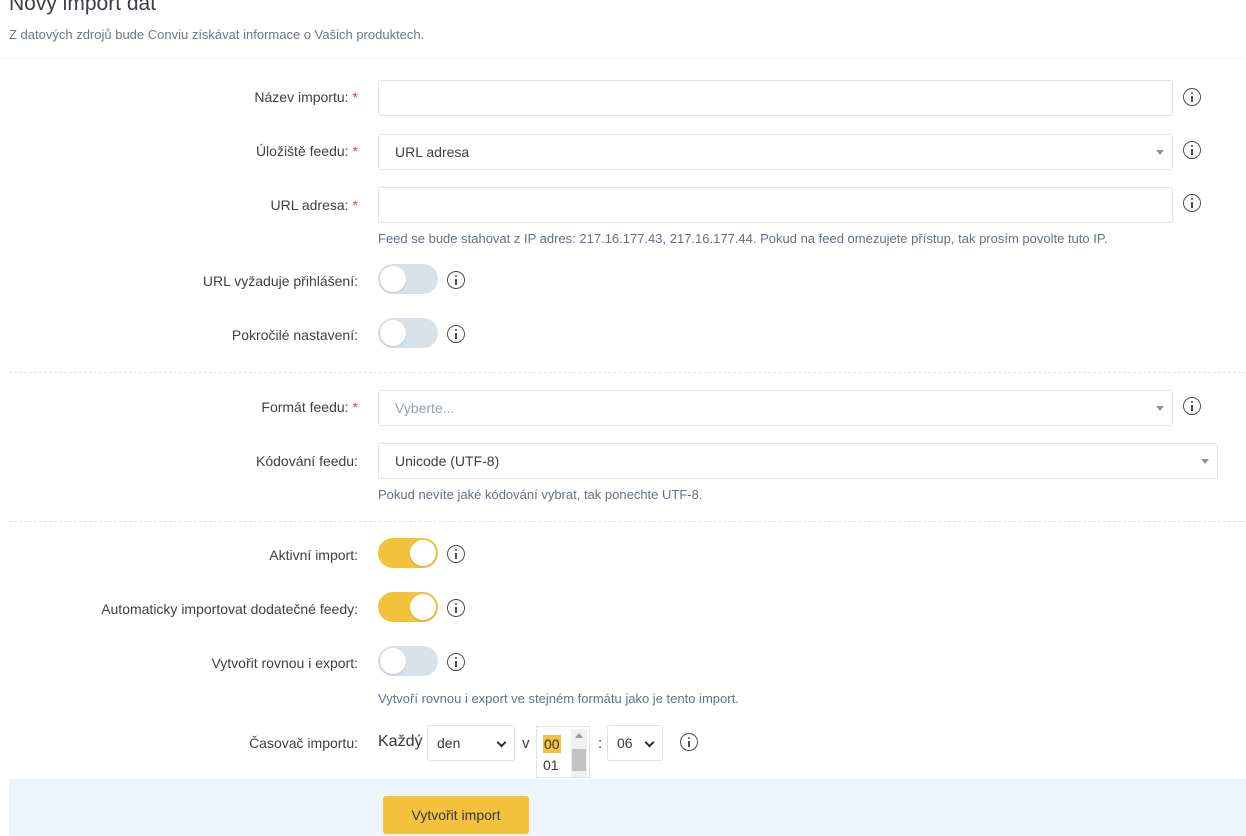 The height and width of the screenshot is (836, 1246). Describe the element at coordinates (526, 743) in the screenshot. I see `timer-at-text: v` at that location.